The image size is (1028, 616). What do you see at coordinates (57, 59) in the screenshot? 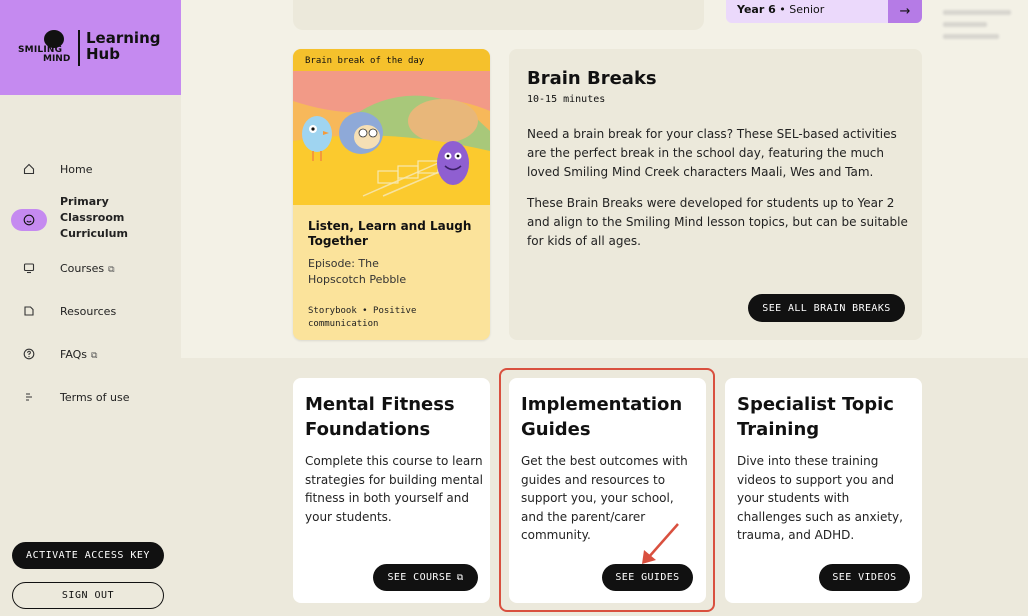
I see `logo-text-mind: MIND` at bounding box center [57, 59].